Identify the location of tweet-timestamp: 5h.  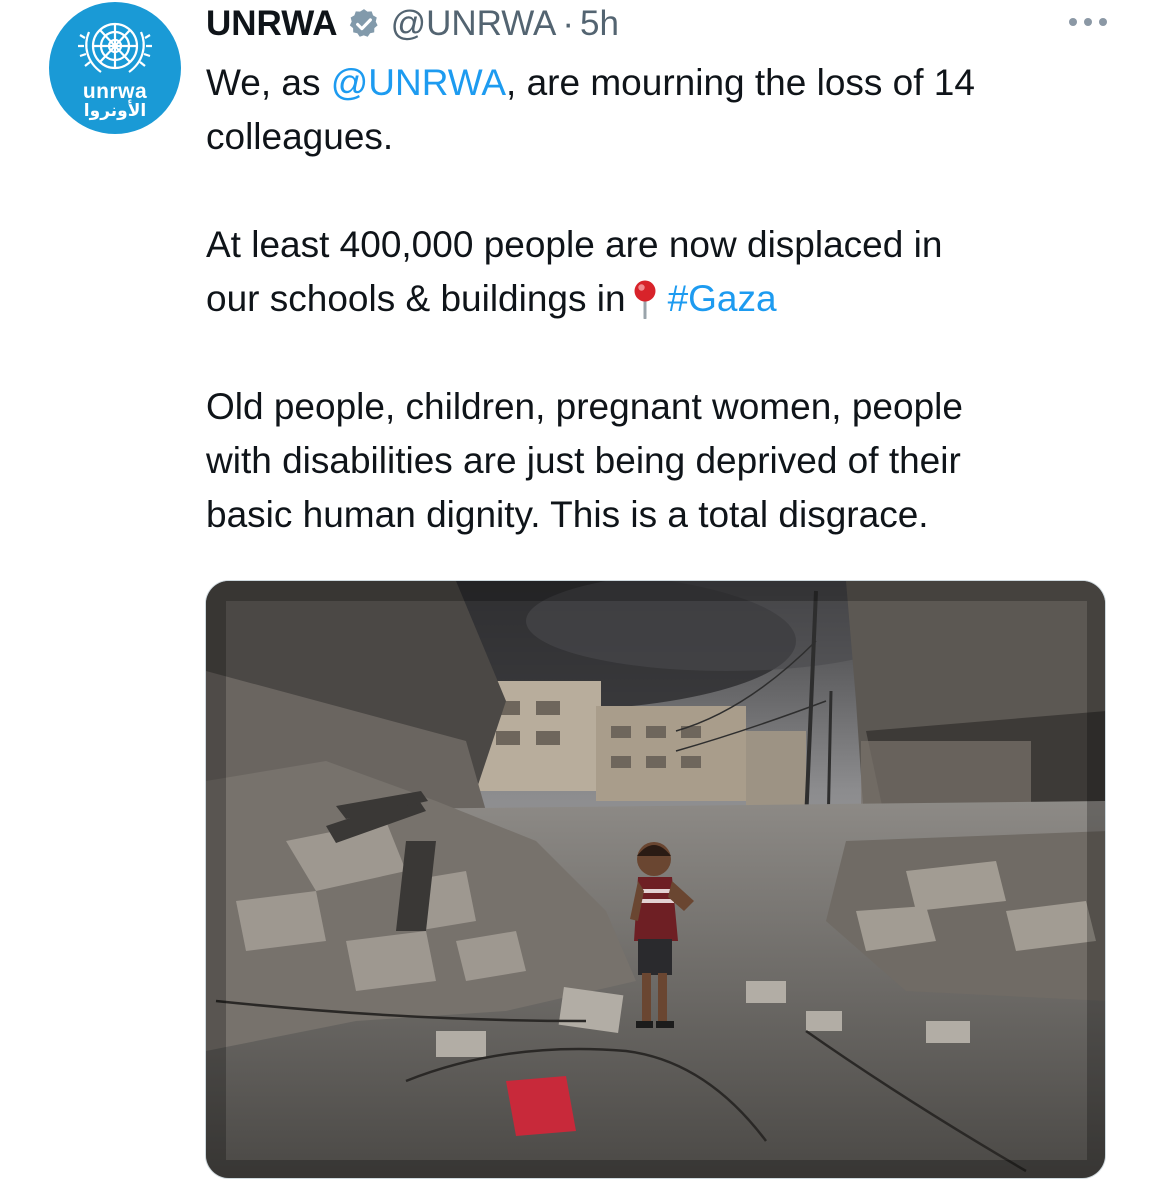
(599, 24).